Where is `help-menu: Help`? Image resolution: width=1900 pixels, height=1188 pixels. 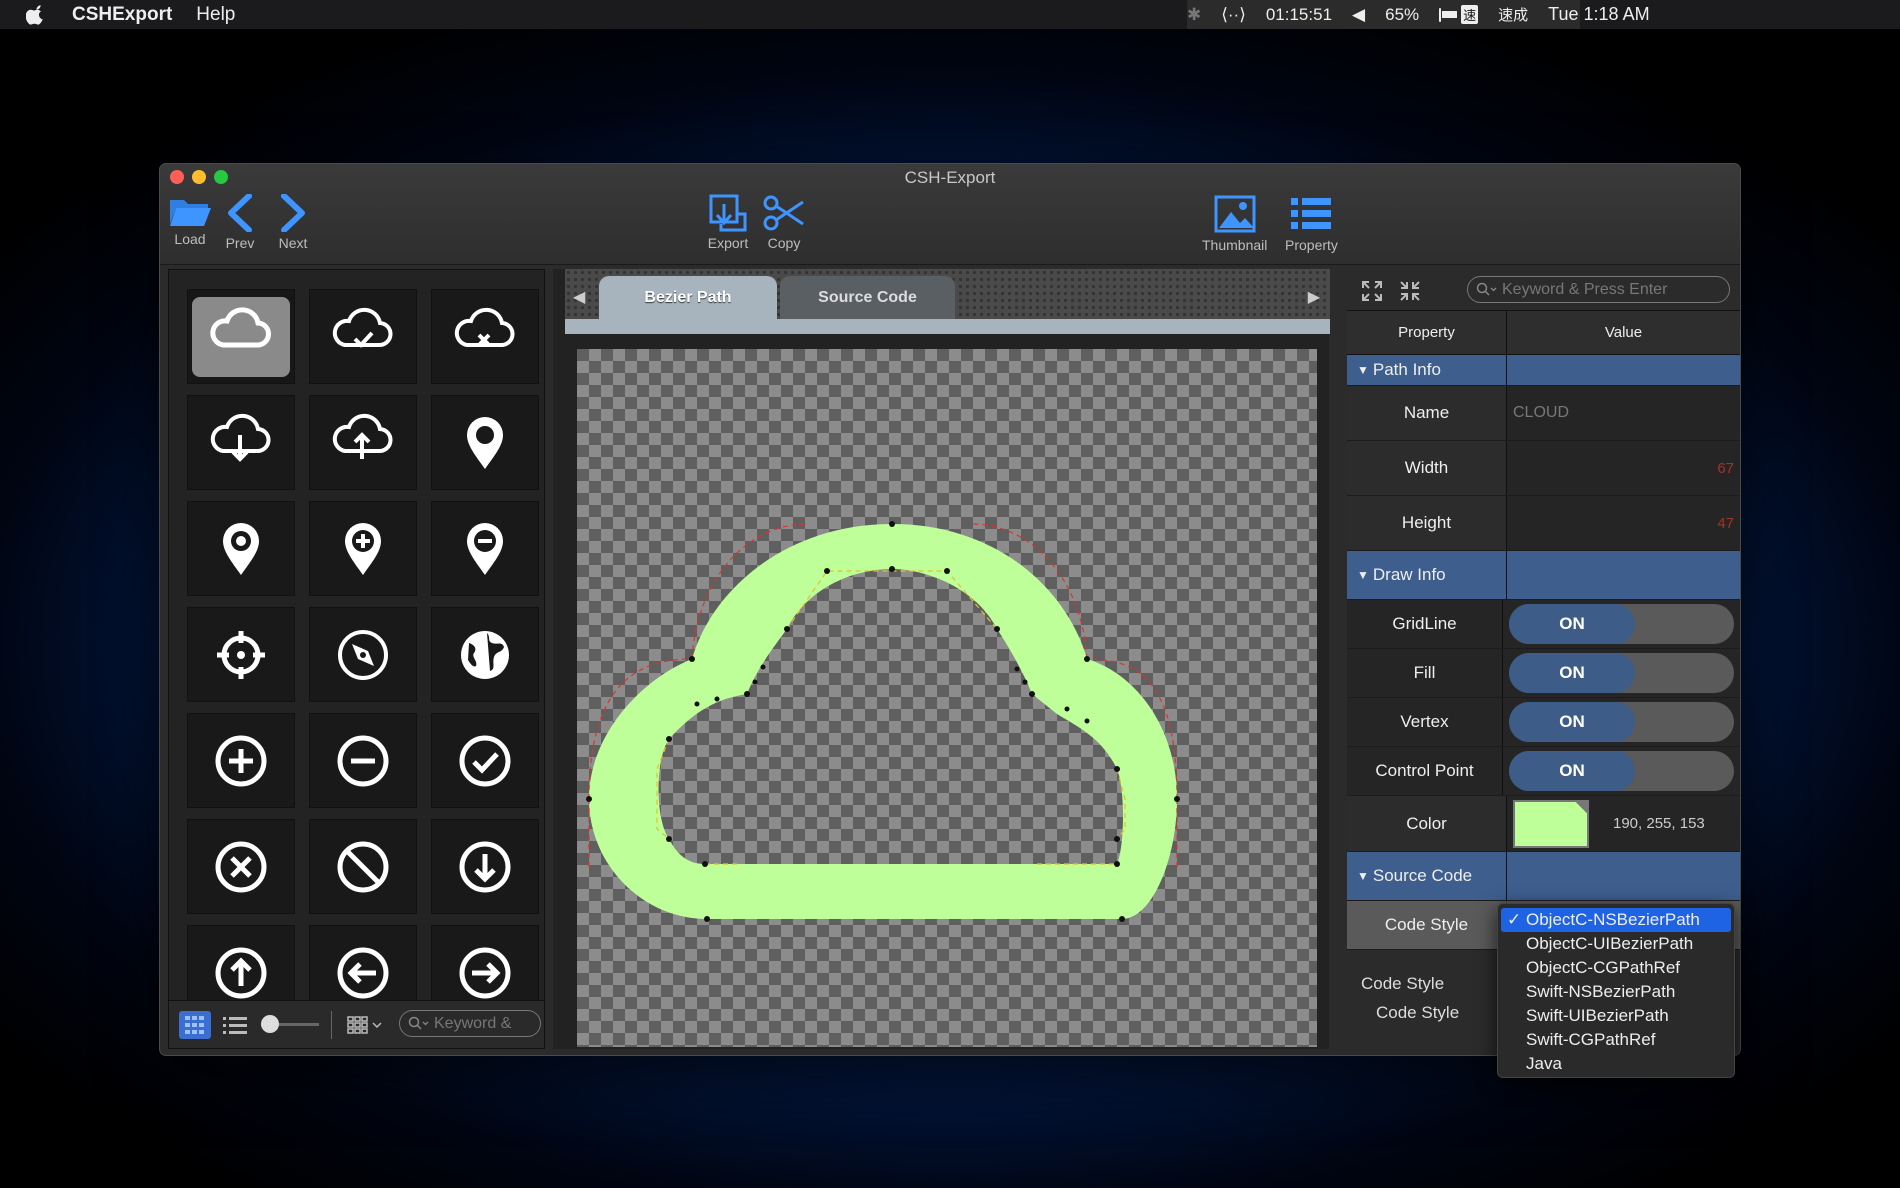
help-menu: Help is located at coordinates (215, 15).